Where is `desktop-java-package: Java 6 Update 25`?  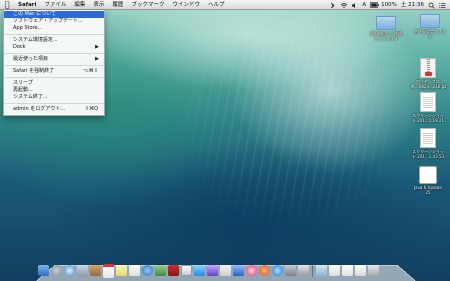 desktop-java-package: Java 6 Update 25 is located at coordinates (428, 180).